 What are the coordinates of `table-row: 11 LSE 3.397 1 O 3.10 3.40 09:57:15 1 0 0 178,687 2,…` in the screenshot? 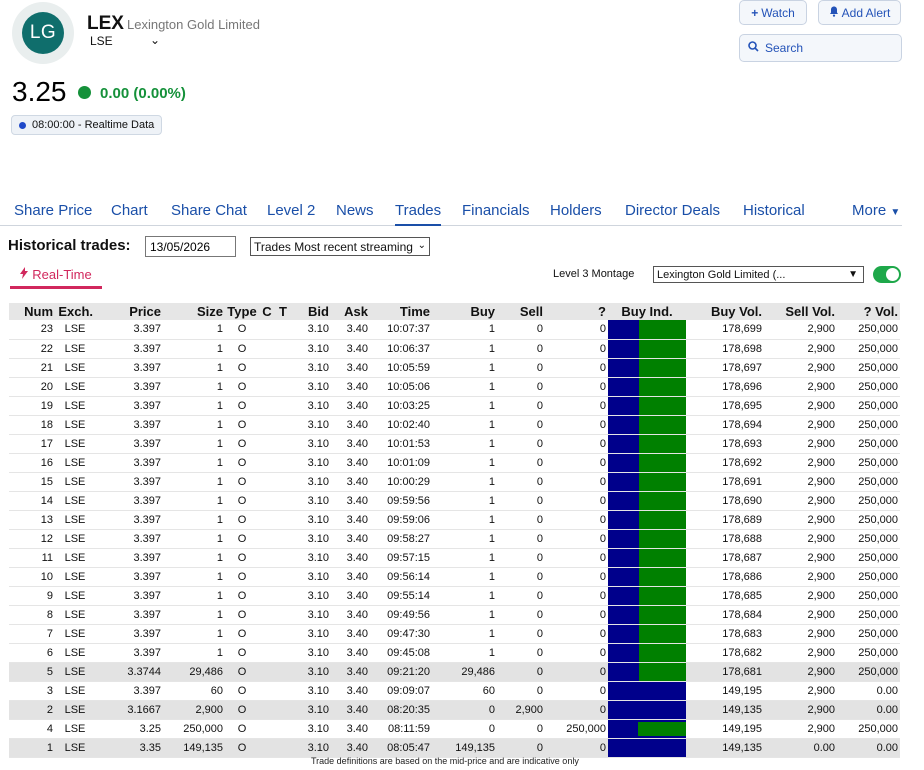 It's located at (454, 558).